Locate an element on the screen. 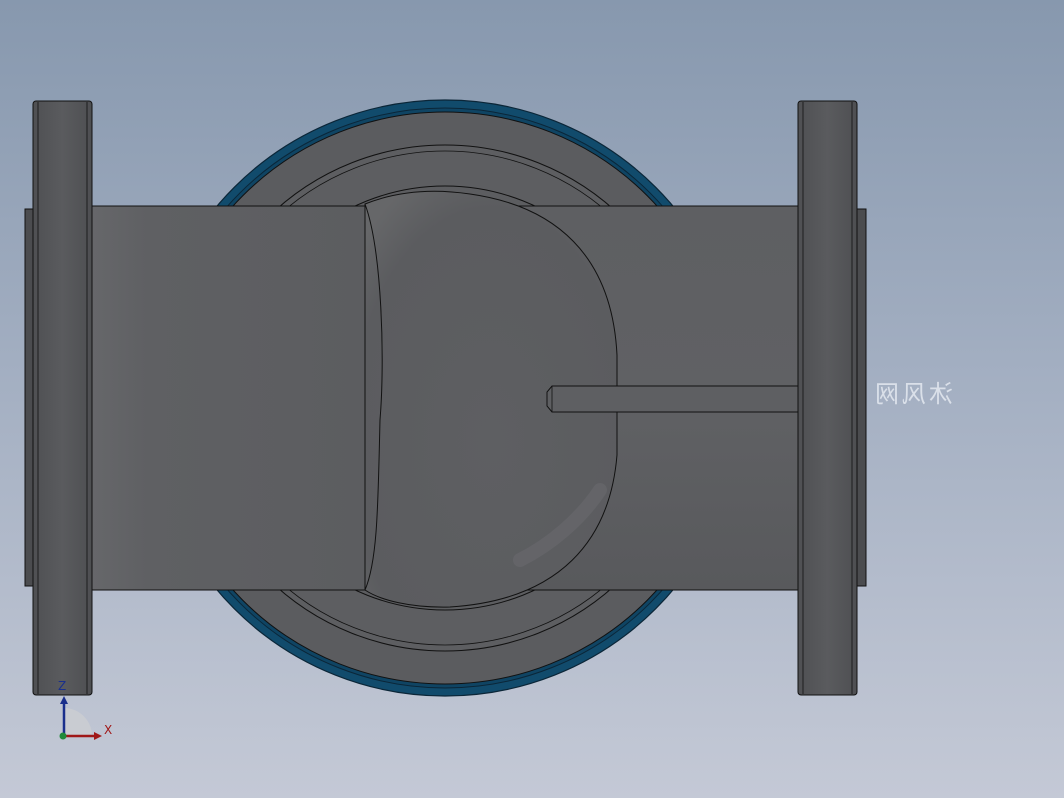 The width and height of the screenshot is (1064, 798). orientation-triad: Z X is located at coordinates (83, 709).